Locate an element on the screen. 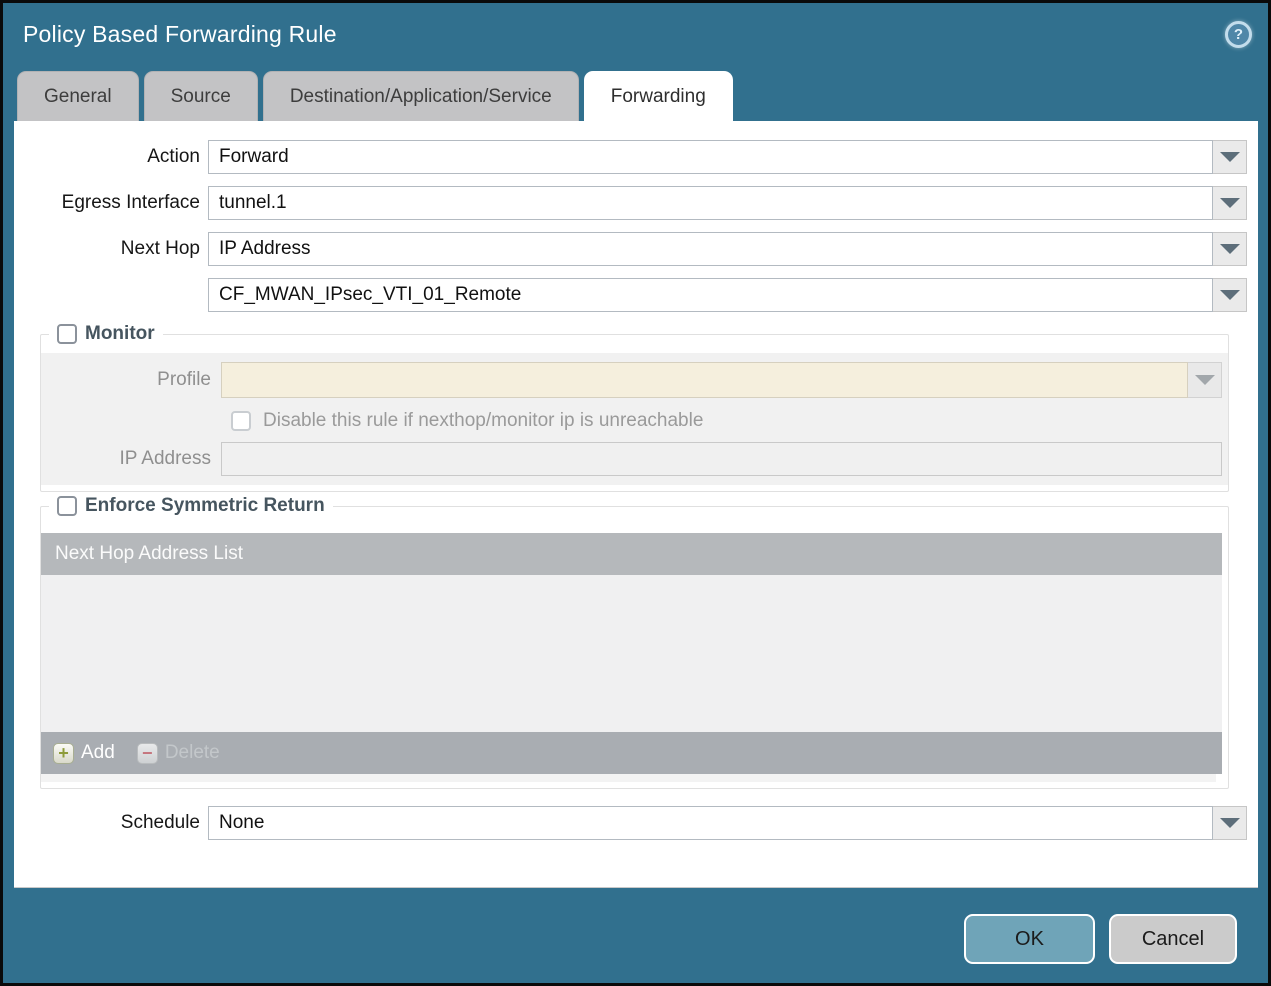 This screenshot has width=1271, height=986. table-bottom-strip is located at coordinates (628, 778).